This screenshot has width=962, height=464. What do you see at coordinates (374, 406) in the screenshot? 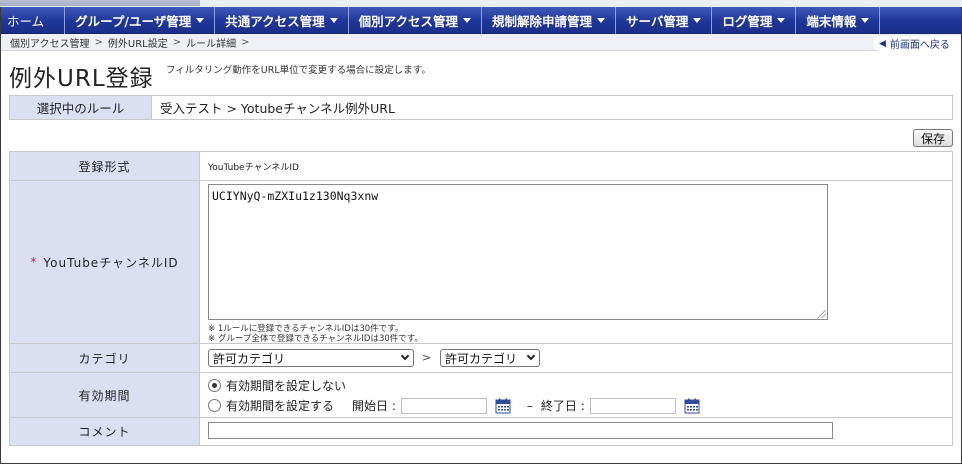
I see `start-date-label: 開始日 :` at bounding box center [374, 406].